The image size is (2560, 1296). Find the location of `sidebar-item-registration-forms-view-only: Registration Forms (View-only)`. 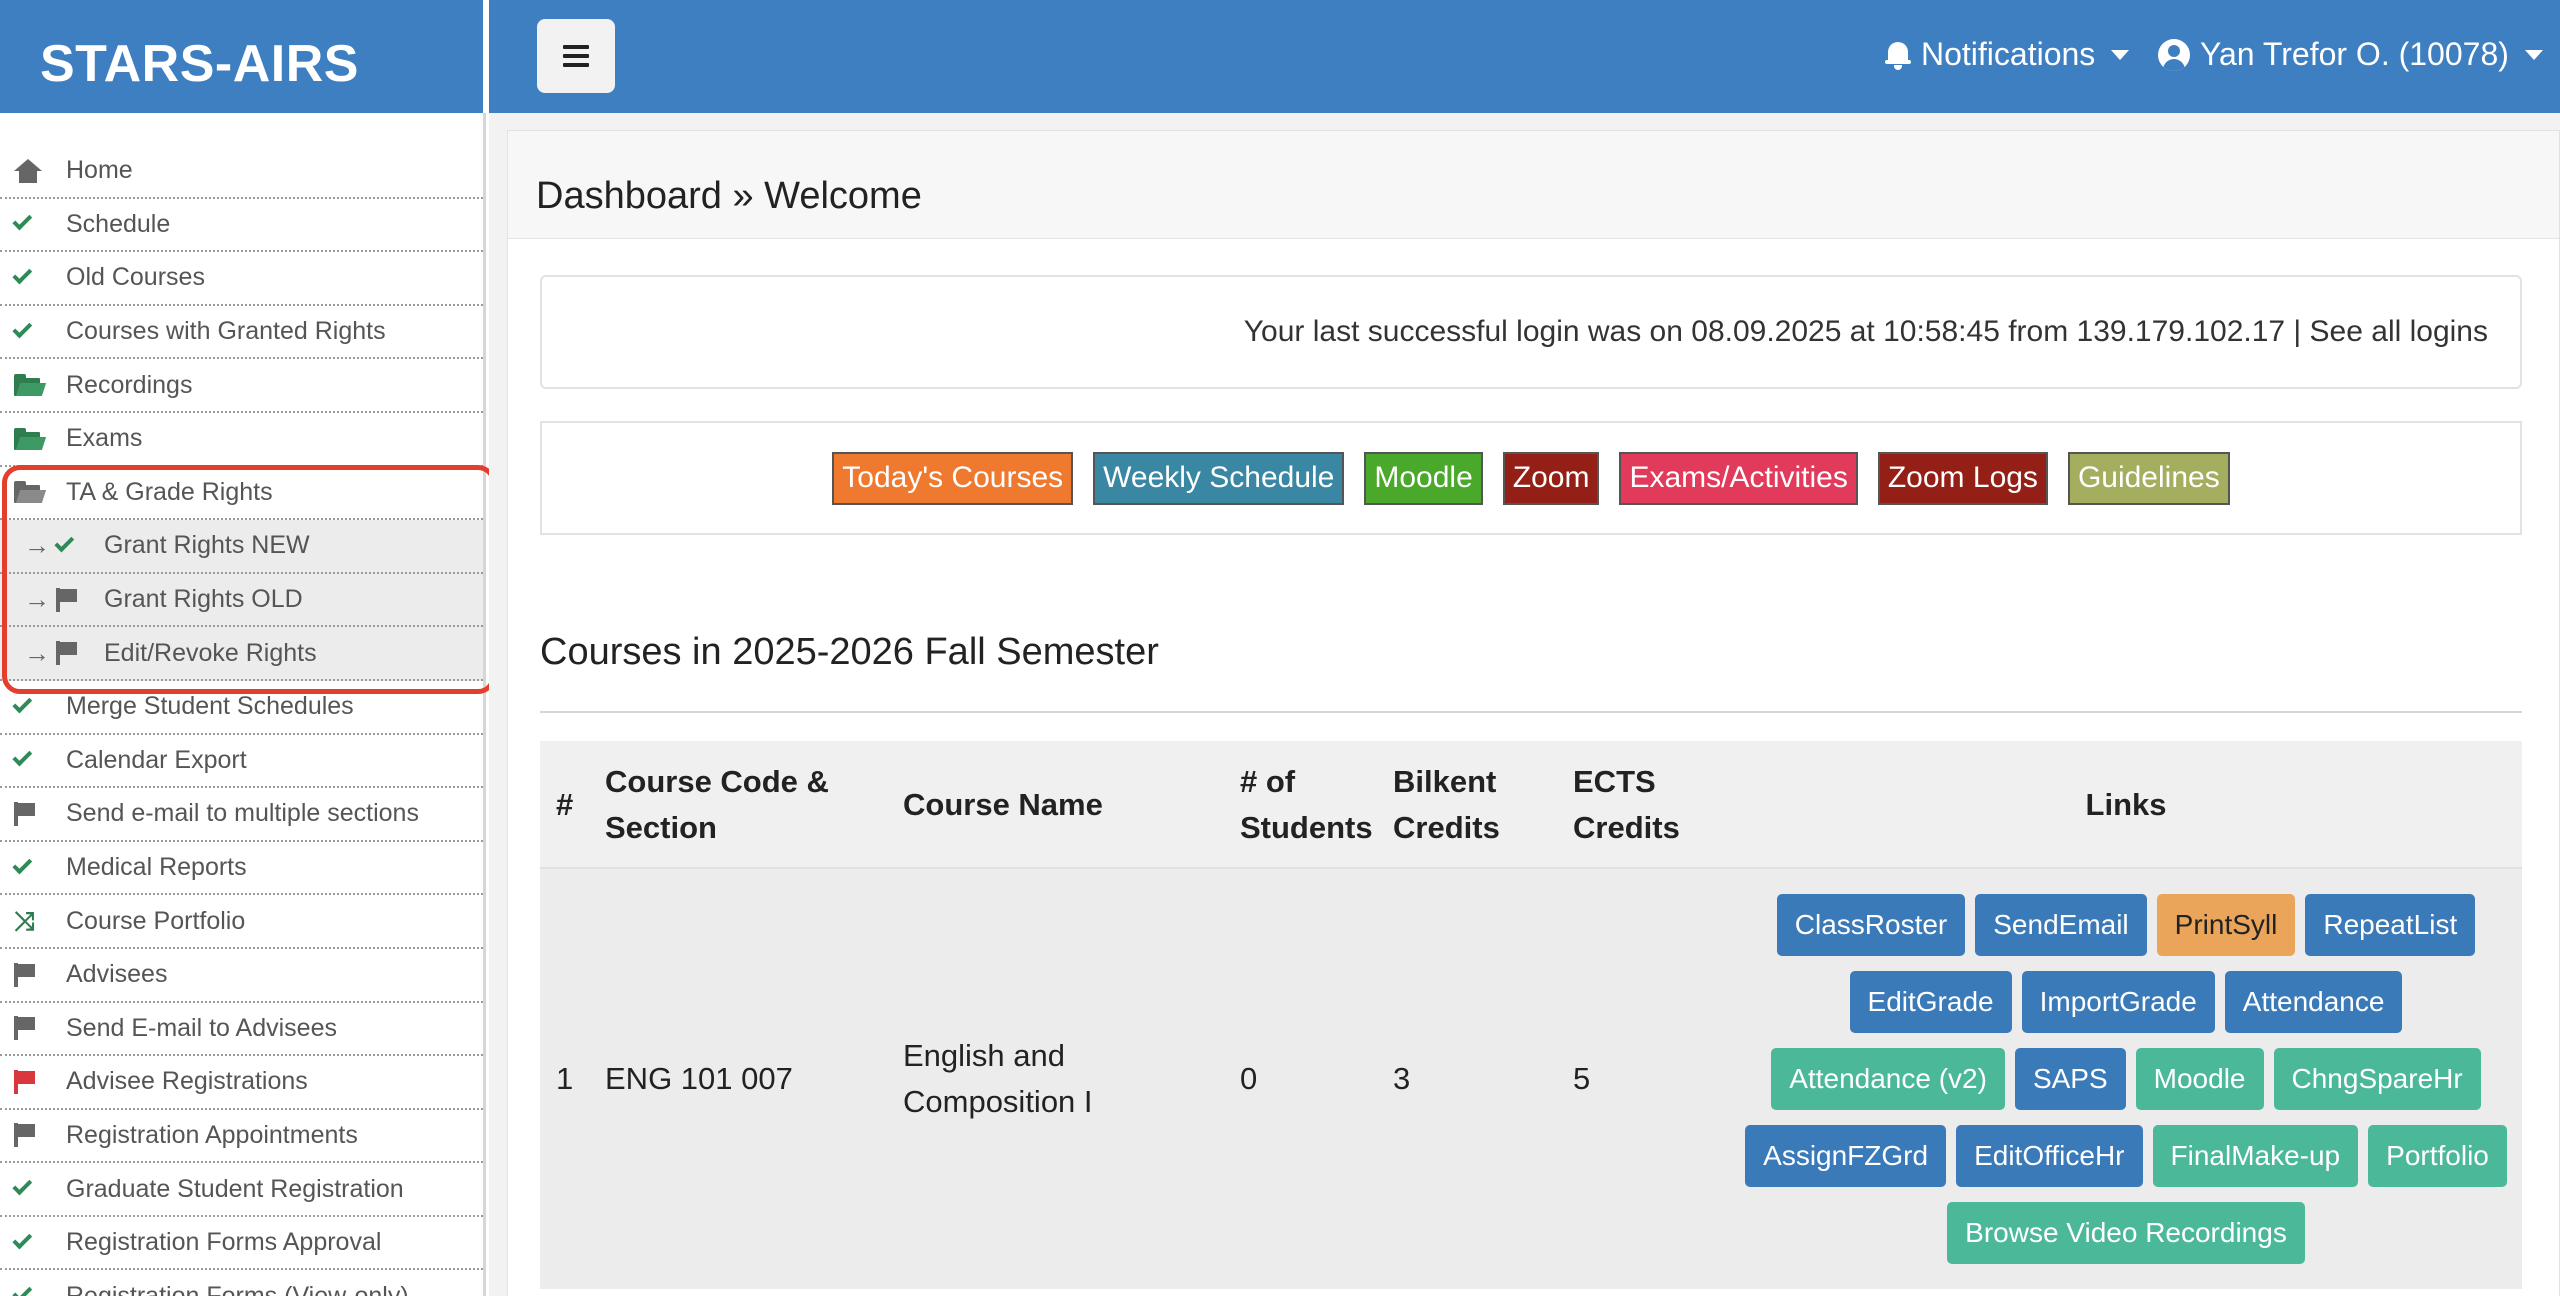

sidebar-item-registration-forms-view-only: Registration Forms (View-only) is located at coordinates (241, 1283).